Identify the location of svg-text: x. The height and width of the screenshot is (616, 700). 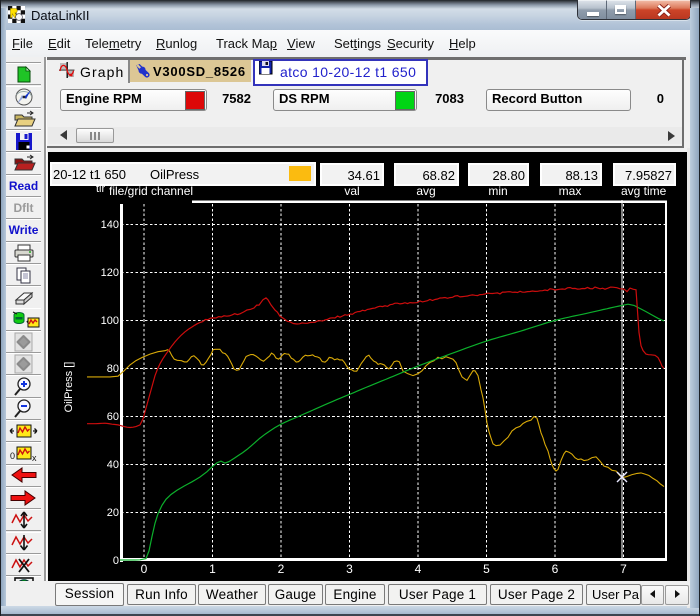
(34, 458).